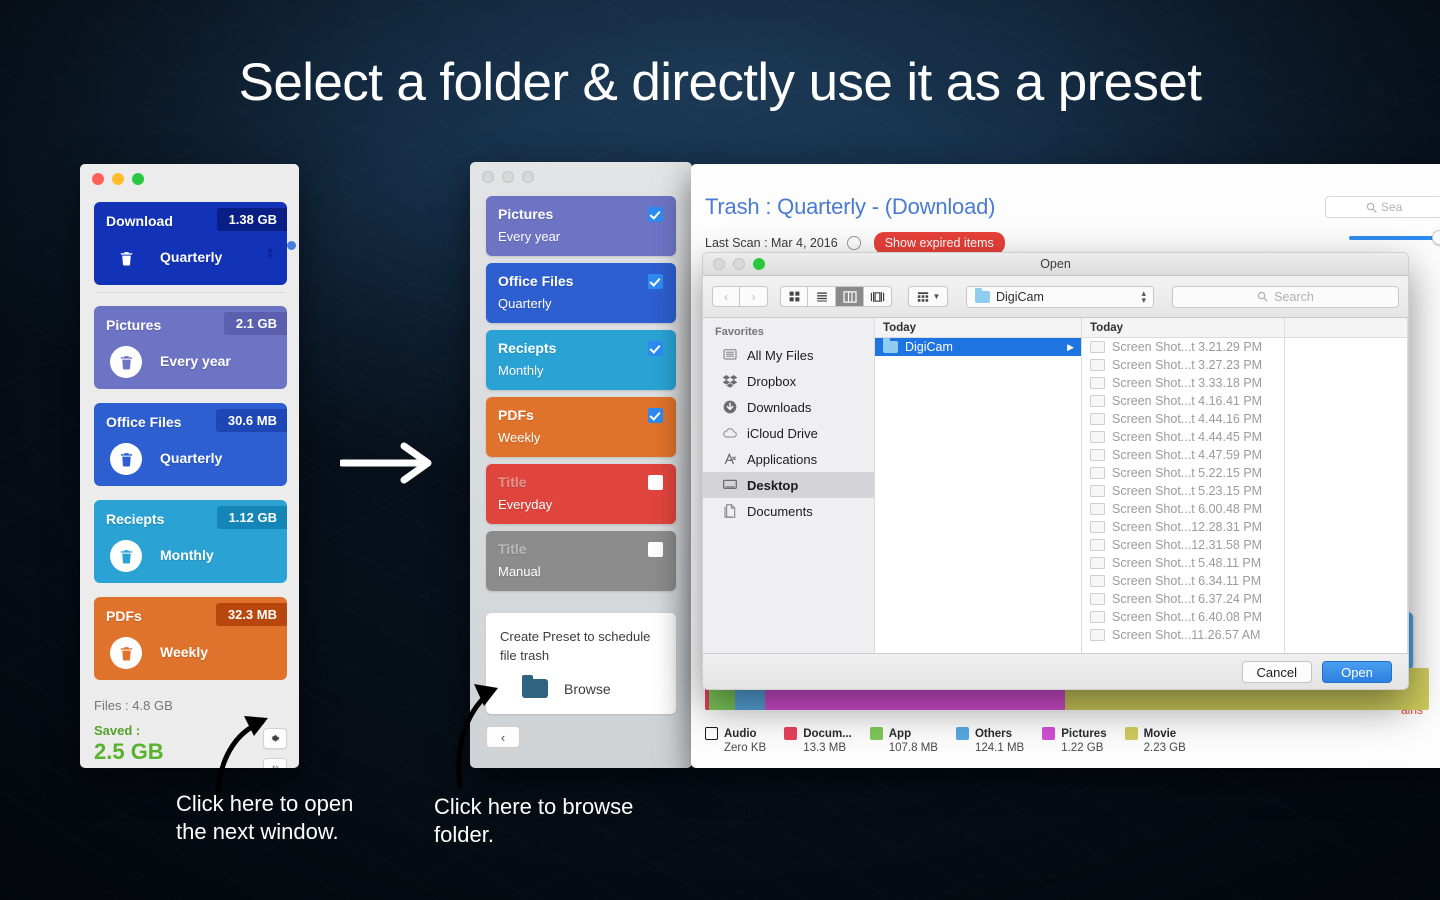 The height and width of the screenshot is (900, 1440). Describe the element at coordinates (1183, 509) in the screenshot. I see `file-row: Screen Shot...t 6.00.48 PM` at that location.